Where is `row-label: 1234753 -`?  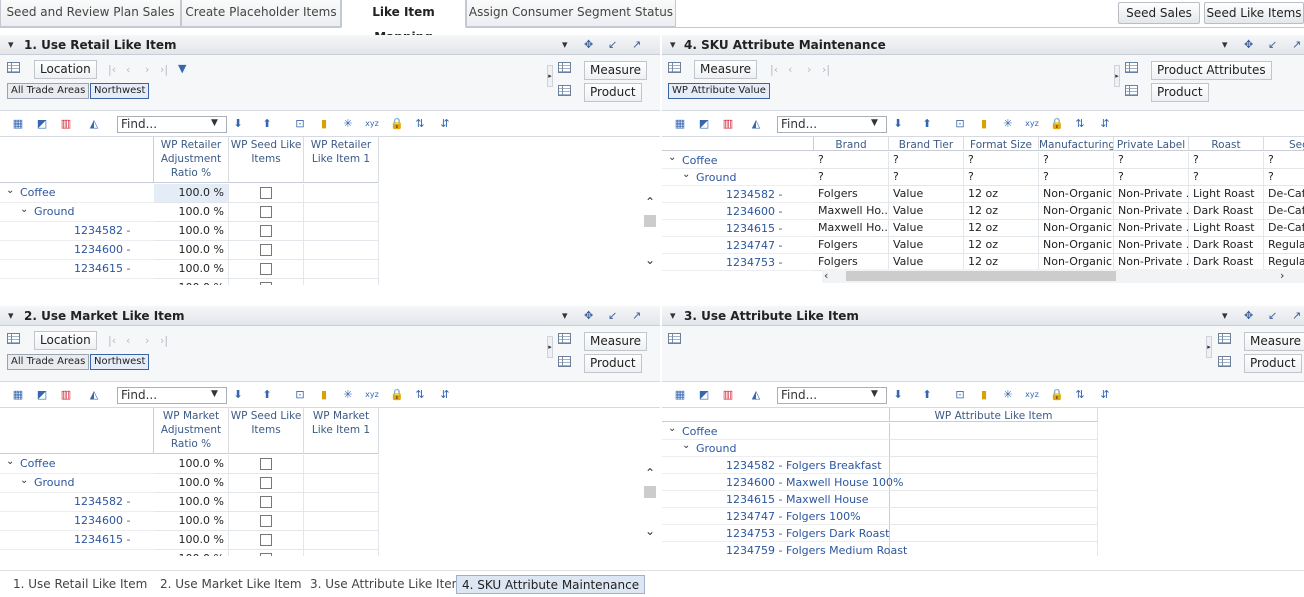
row-label: 1234753 - is located at coordinates (738, 262).